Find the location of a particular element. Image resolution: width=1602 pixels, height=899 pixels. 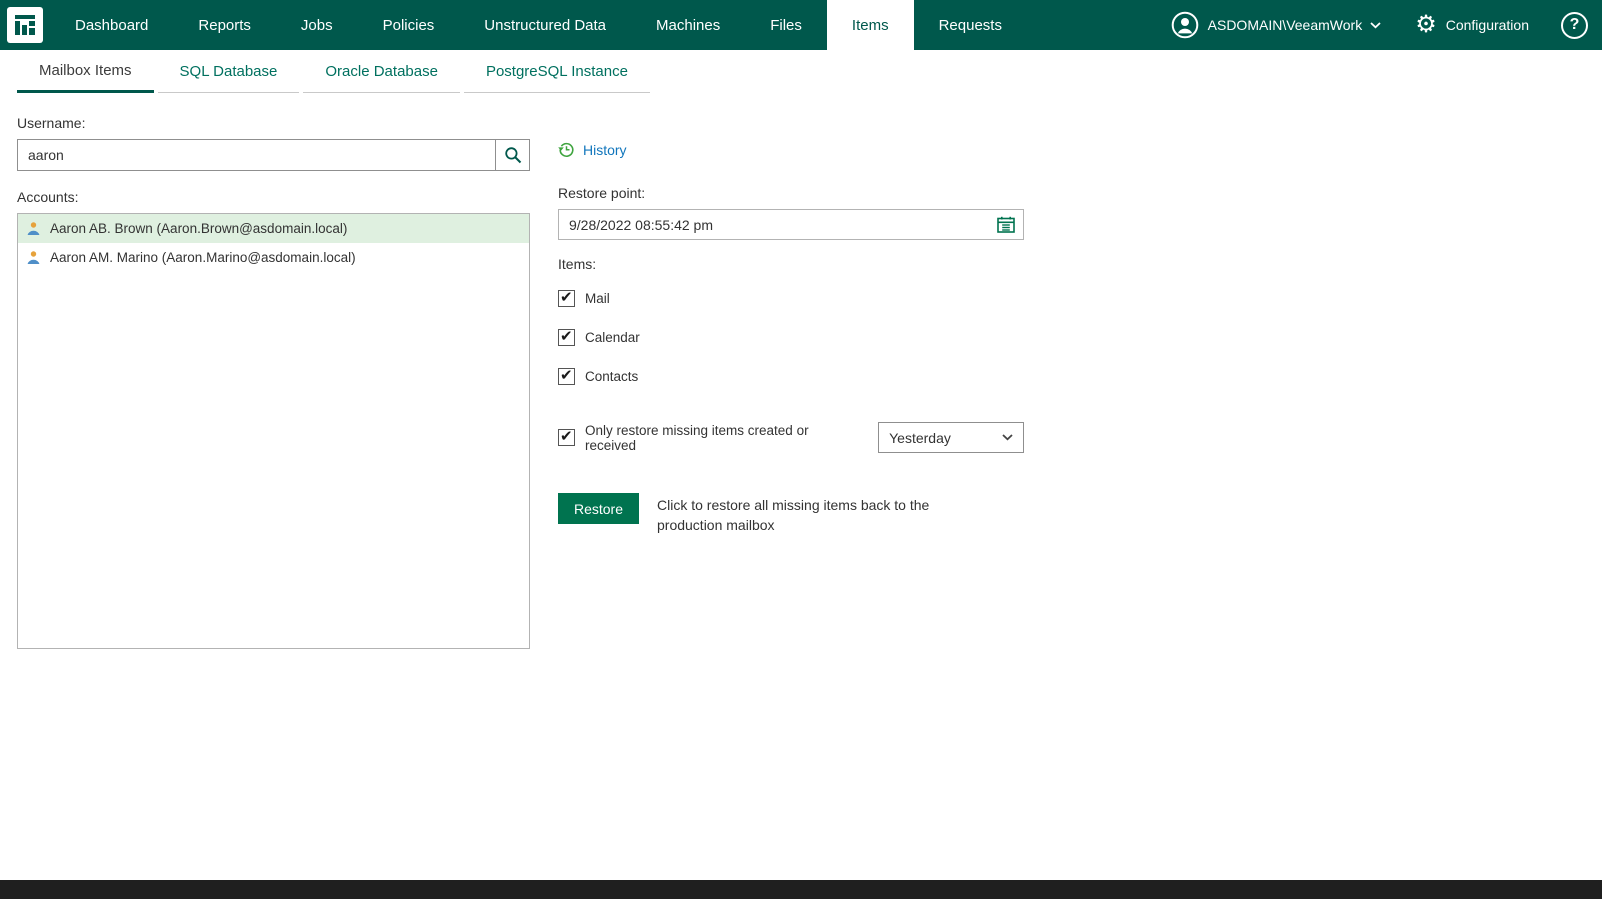

checkbox-row-mail: Mail is located at coordinates (791, 297).